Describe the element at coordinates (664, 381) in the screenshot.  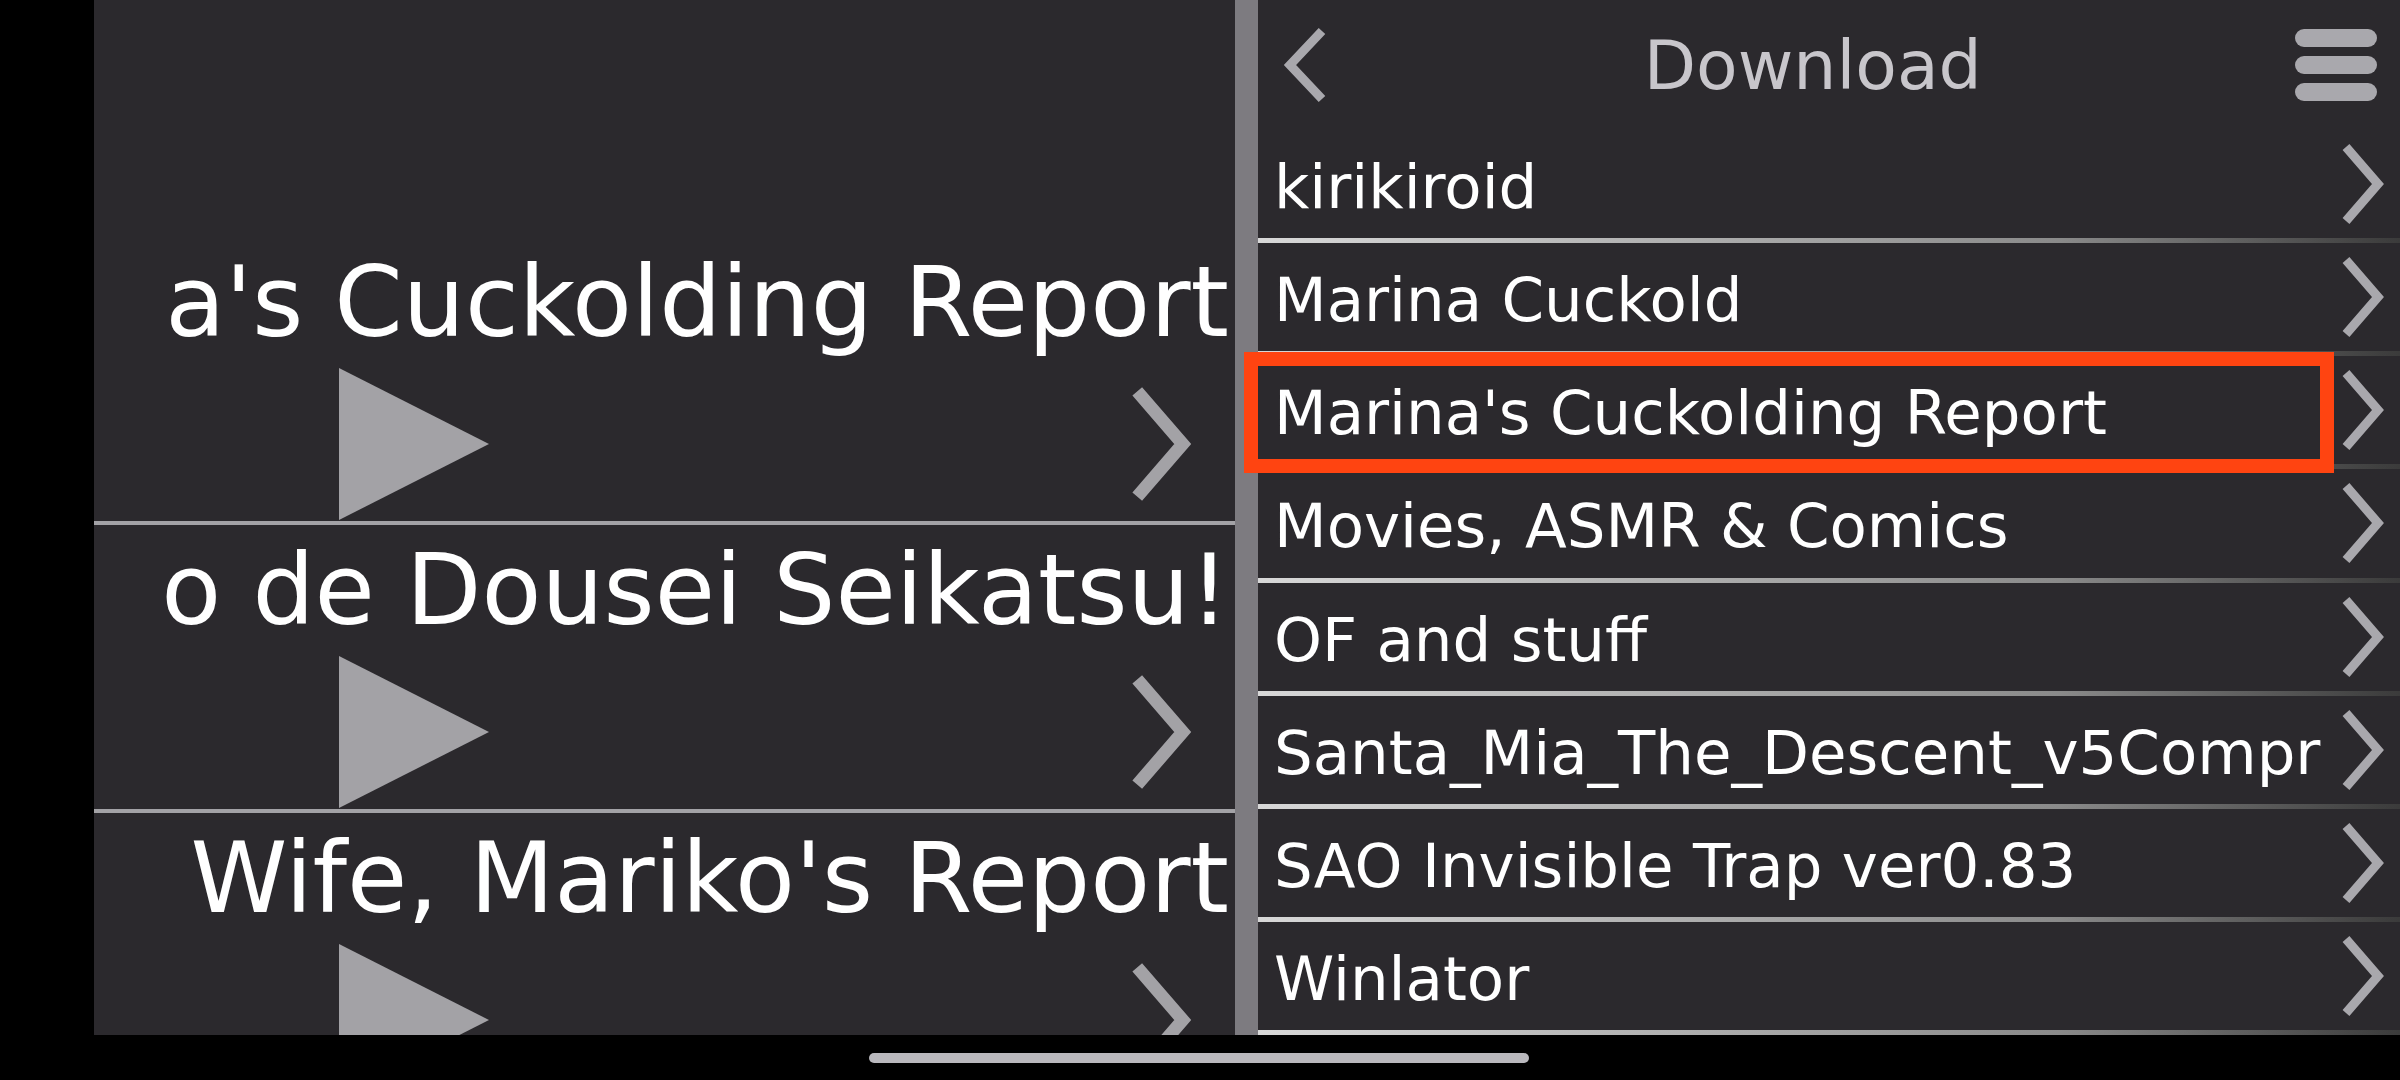
I see `list-row: a's Cuckolding Report` at that location.